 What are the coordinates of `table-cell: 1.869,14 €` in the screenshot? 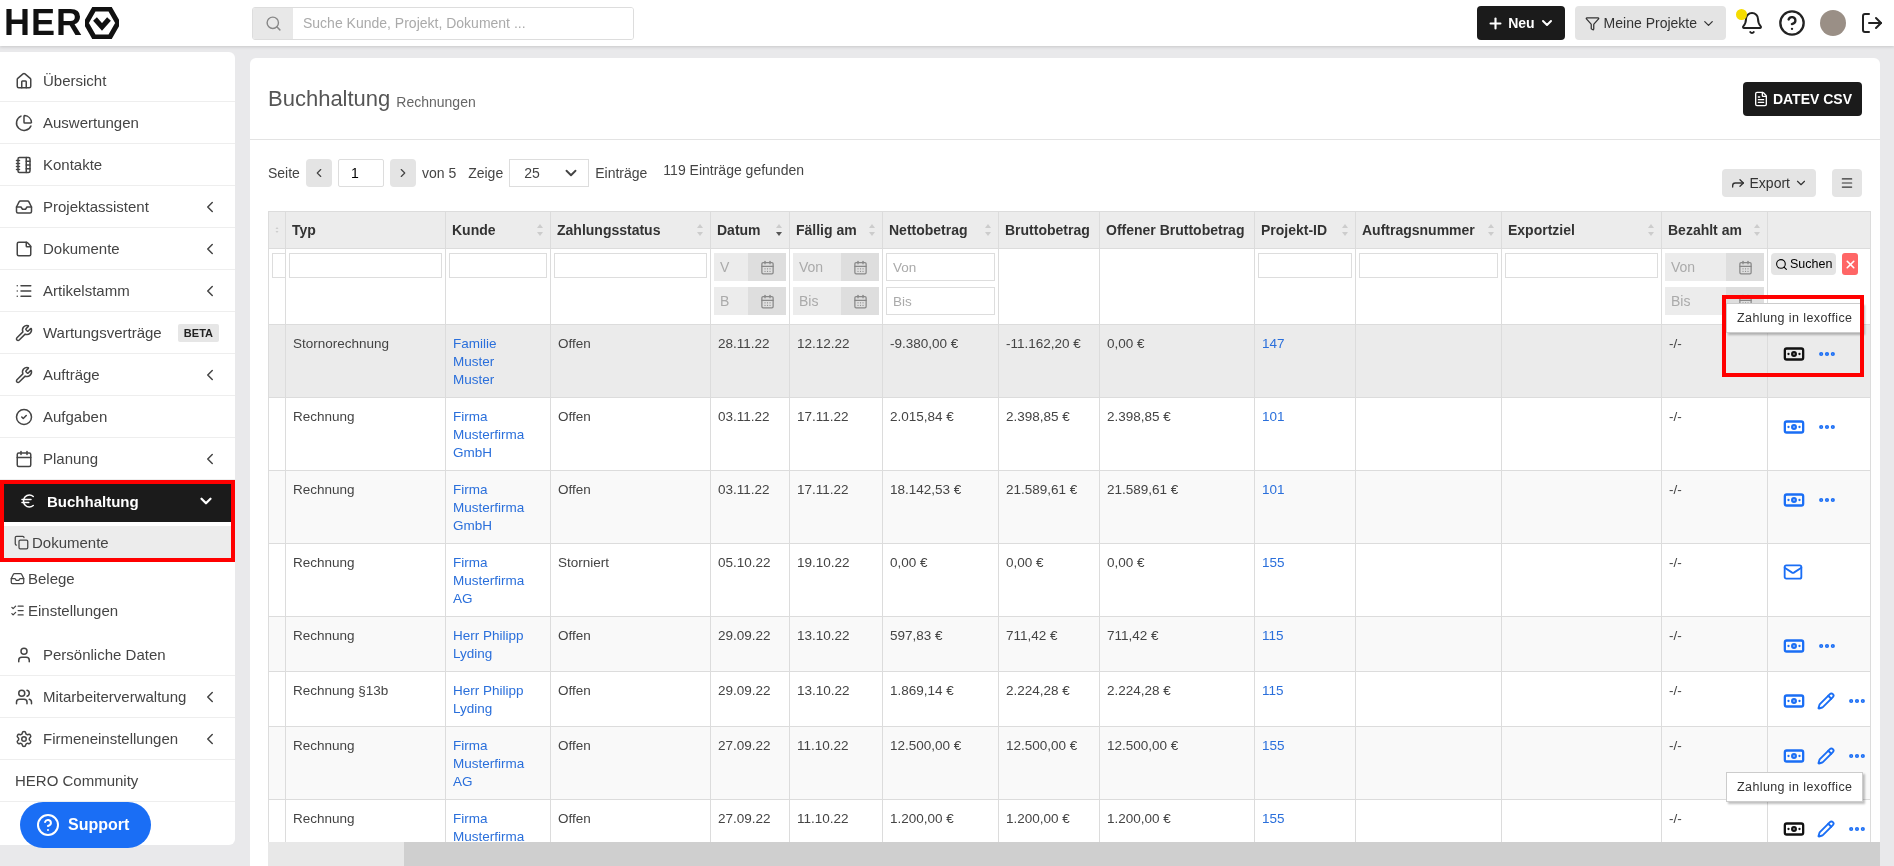 It's located at (922, 690).